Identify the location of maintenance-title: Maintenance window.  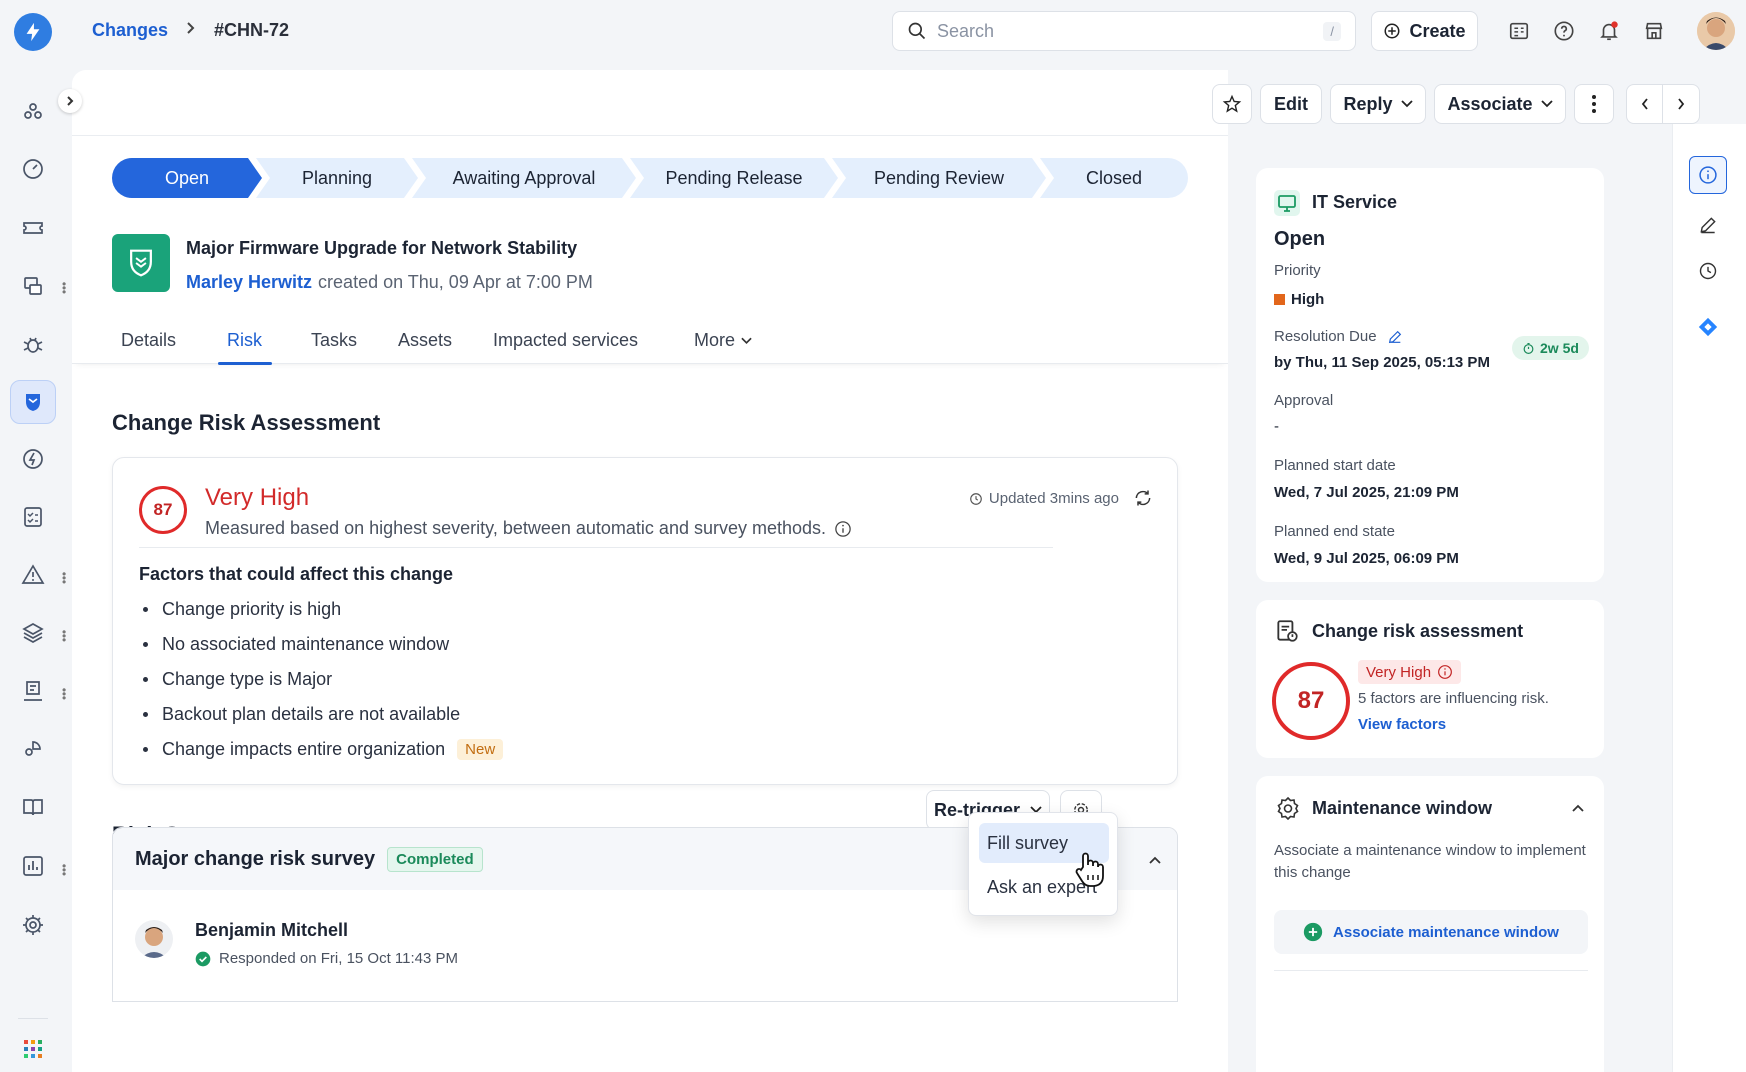
(1402, 808).